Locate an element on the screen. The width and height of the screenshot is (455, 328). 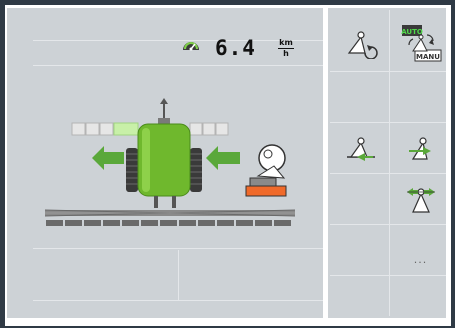
boom-rotate-button is located at coordinates (360, 43).